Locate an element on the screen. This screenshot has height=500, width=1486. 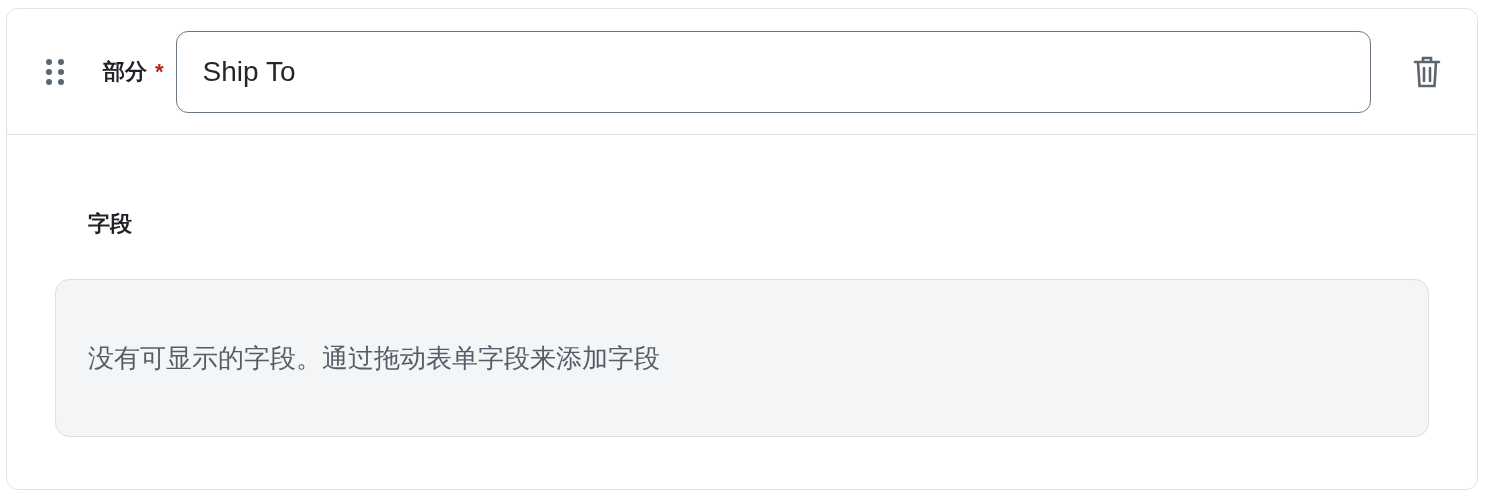
drag-handle-icon is located at coordinates (55, 71).